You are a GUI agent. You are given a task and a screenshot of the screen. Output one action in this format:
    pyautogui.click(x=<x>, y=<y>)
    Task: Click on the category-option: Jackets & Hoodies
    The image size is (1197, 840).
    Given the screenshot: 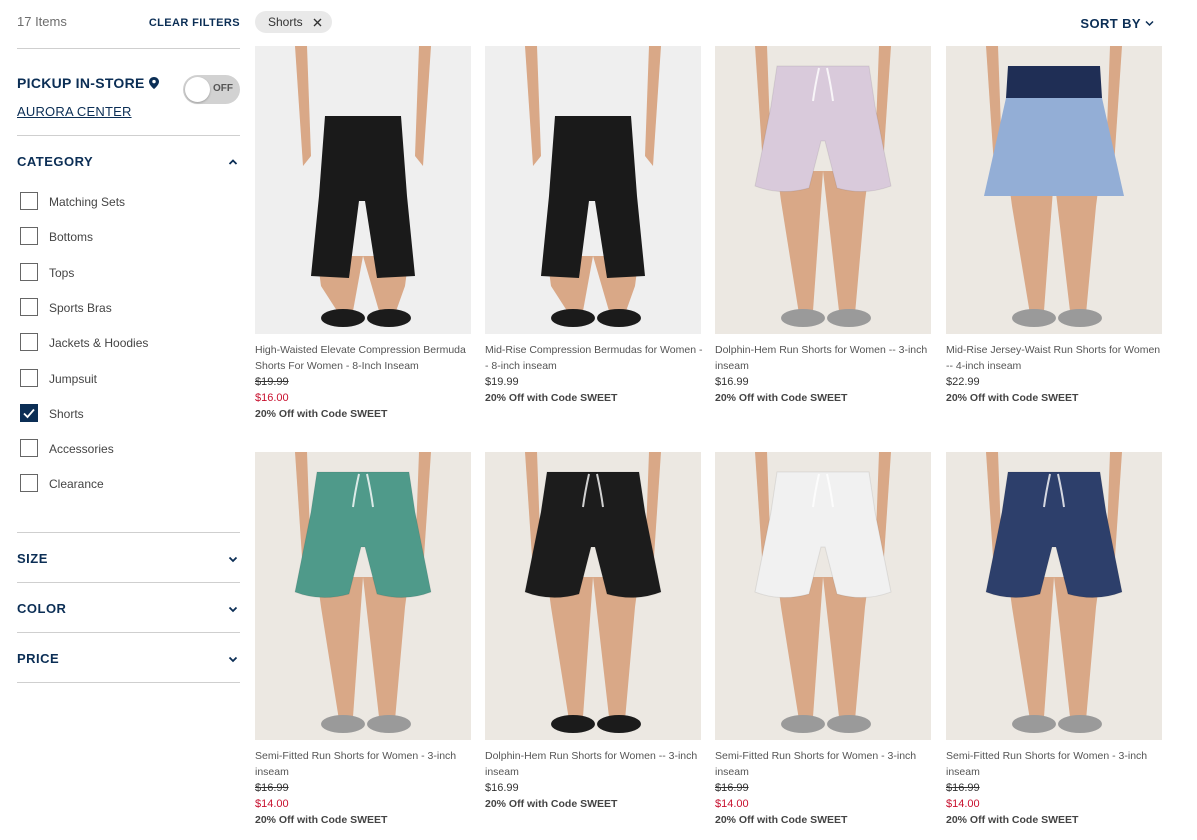 What is the action you would take?
    pyautogui.click(x=120, y=343)
    